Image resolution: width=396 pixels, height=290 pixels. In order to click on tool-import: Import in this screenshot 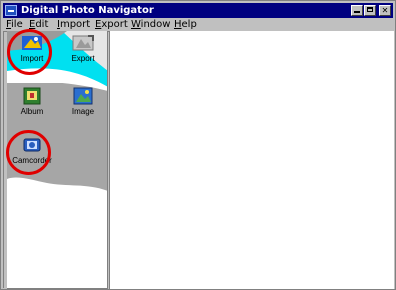, I will do `click(32, 48)`.